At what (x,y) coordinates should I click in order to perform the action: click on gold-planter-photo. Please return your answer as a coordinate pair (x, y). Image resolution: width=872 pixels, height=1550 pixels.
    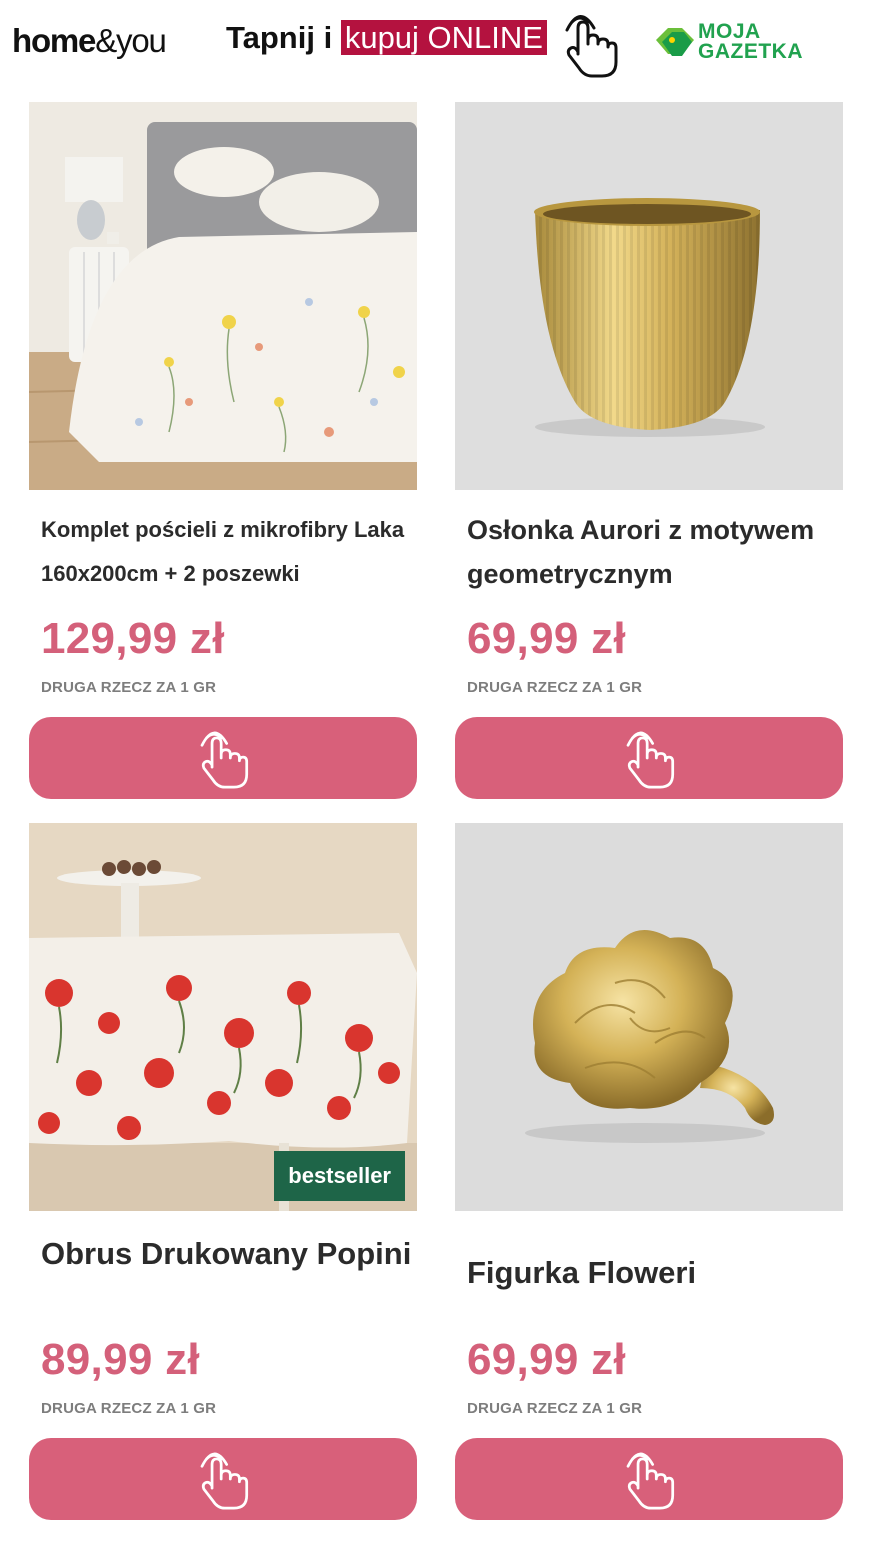
    Looking at the image, I should click on (649, 296).